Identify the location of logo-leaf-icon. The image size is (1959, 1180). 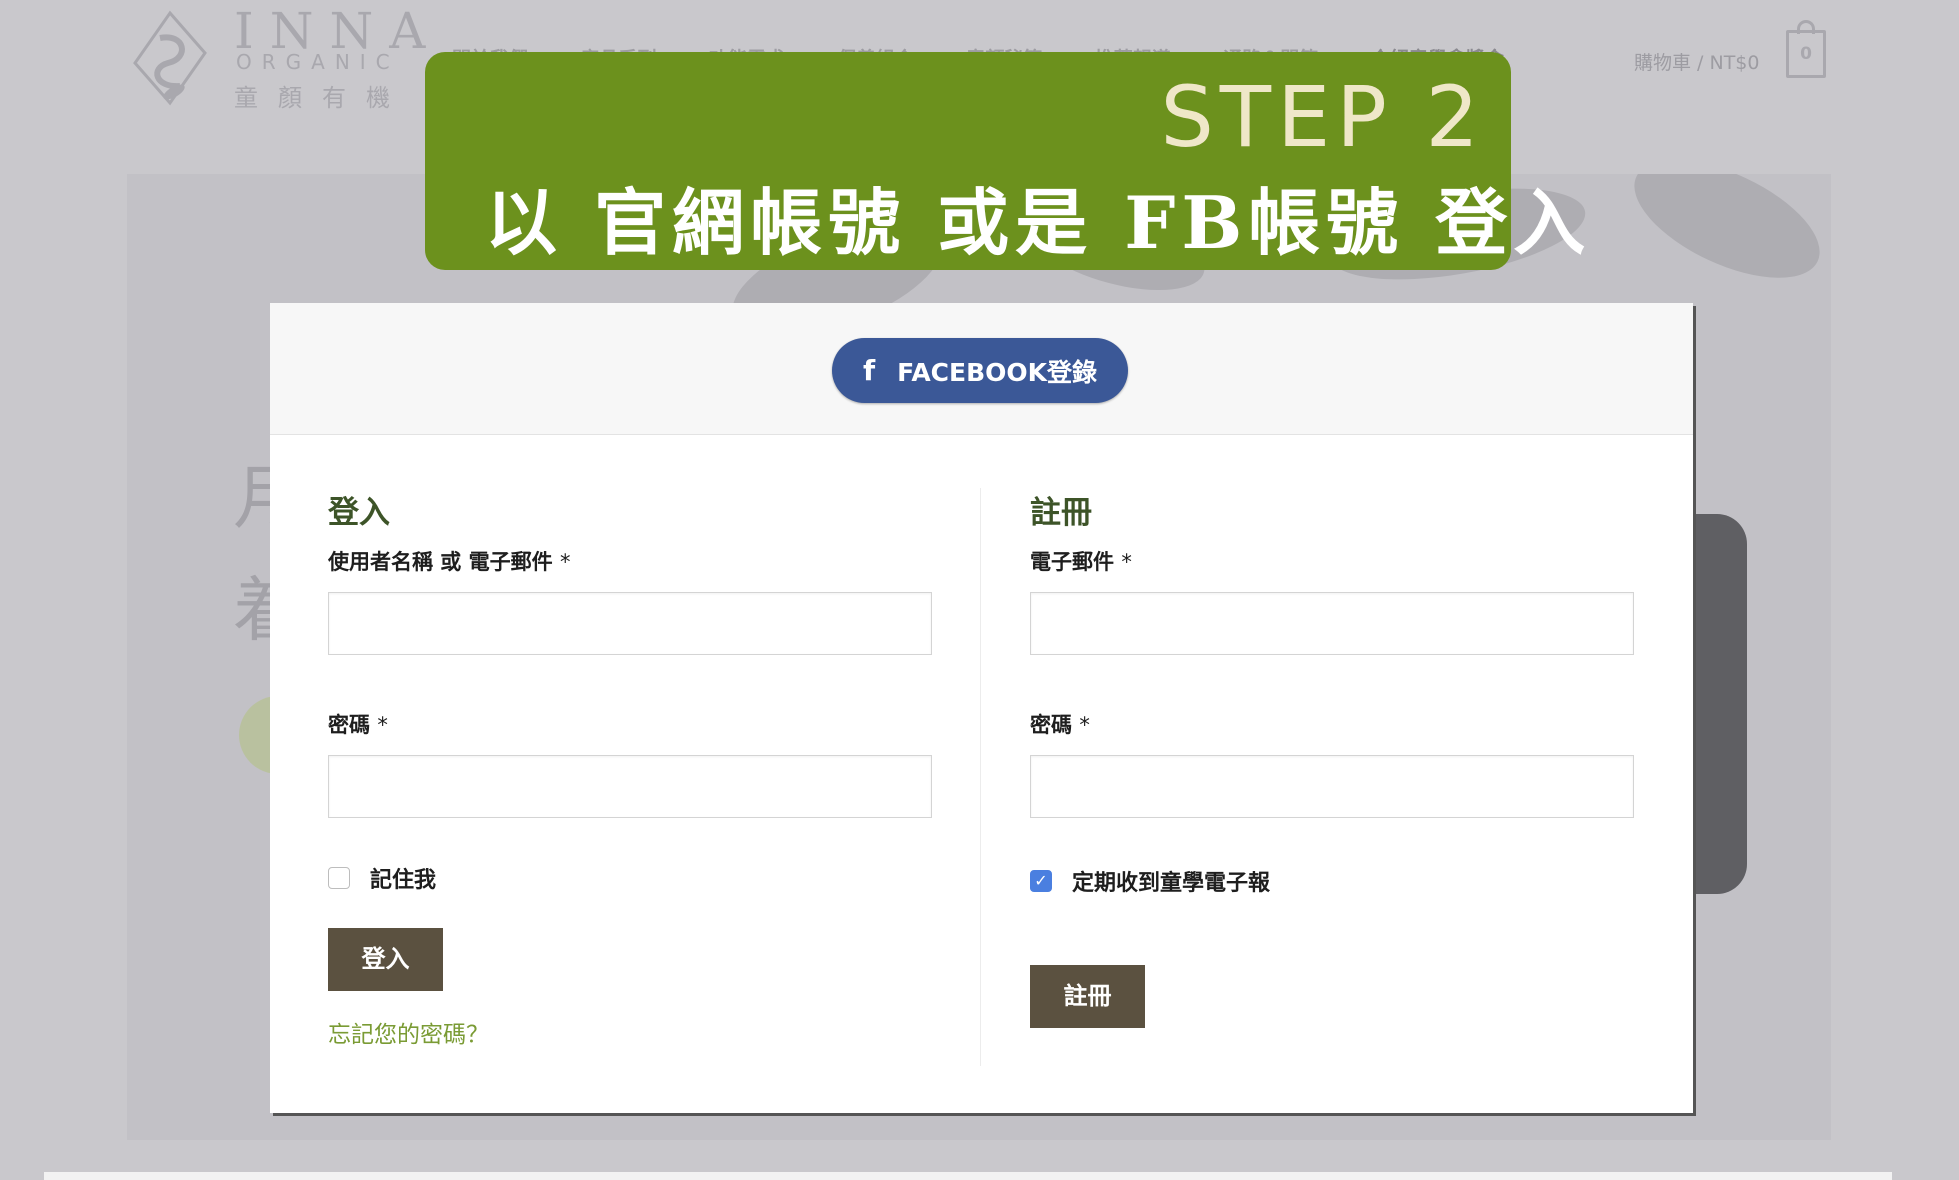
(170, 58).